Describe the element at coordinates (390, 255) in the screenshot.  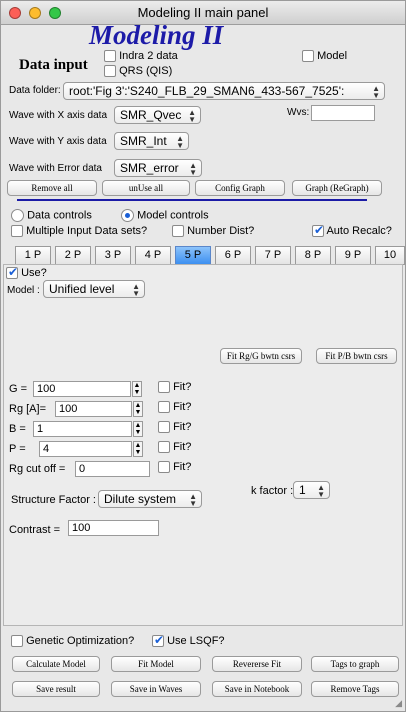
I see `tab-10p: 10` at that location.